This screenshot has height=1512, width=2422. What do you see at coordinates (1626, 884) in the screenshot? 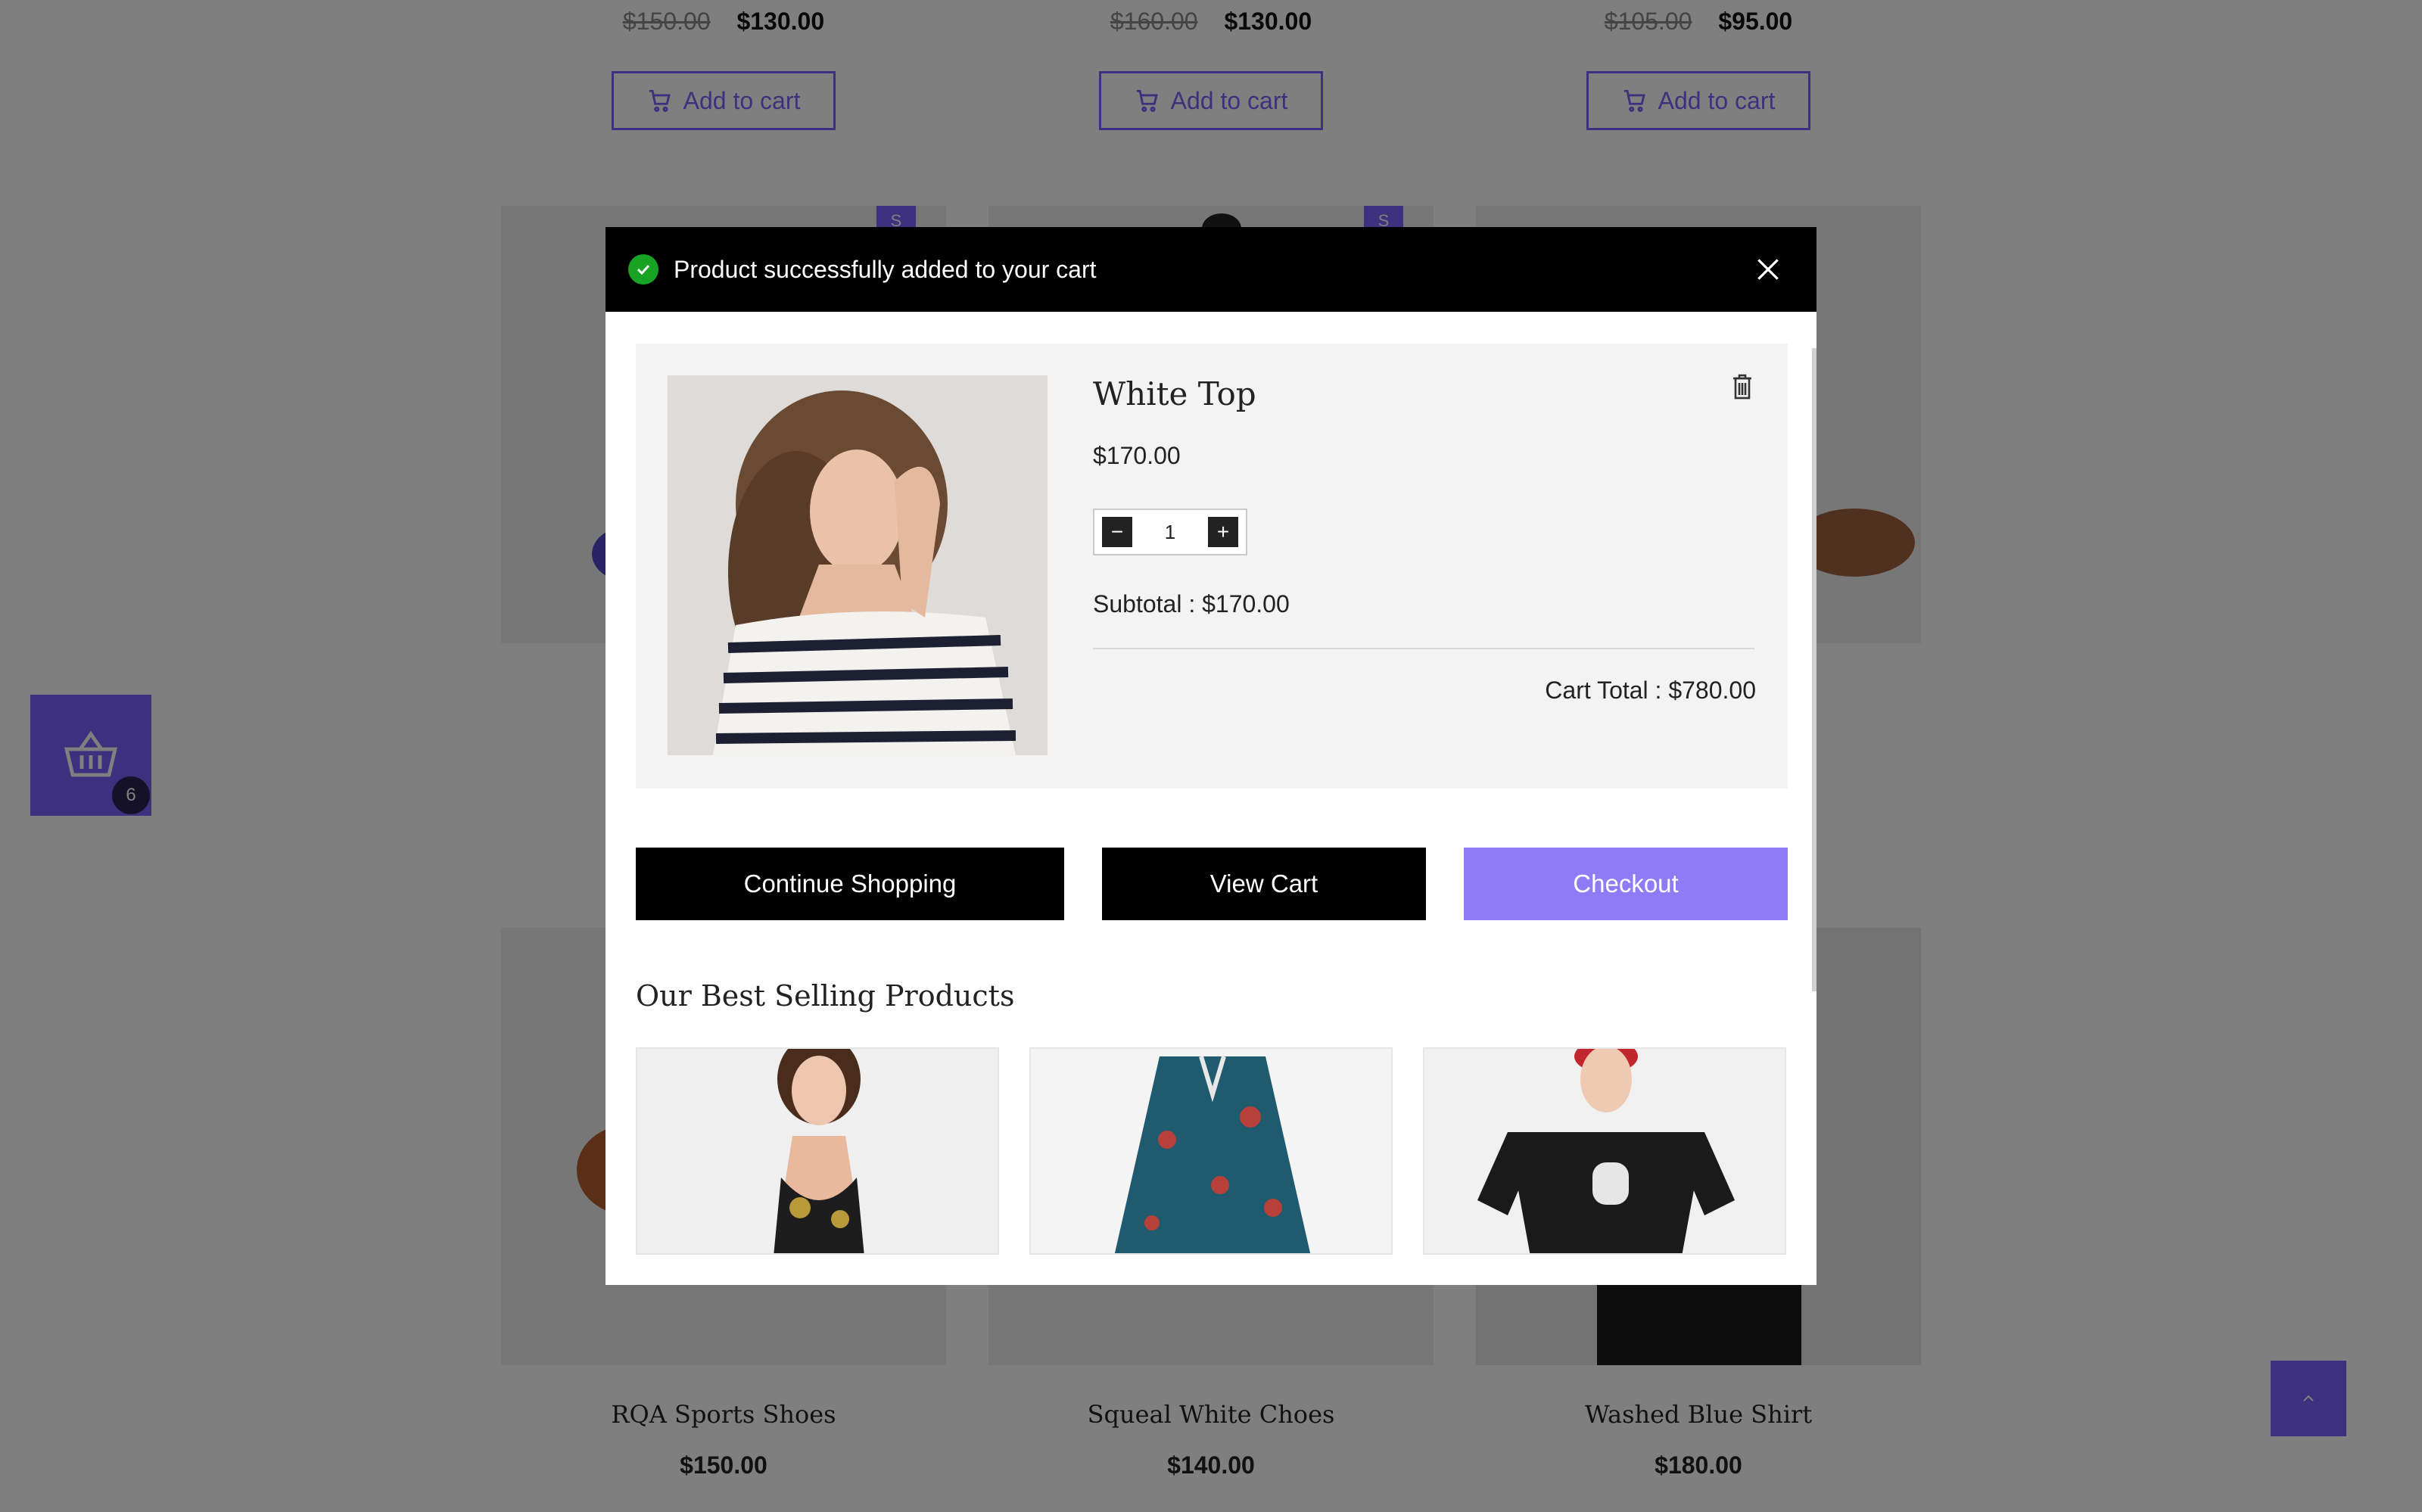
I see `checkout-button: Checkout` at bounding box center [1626, 884].